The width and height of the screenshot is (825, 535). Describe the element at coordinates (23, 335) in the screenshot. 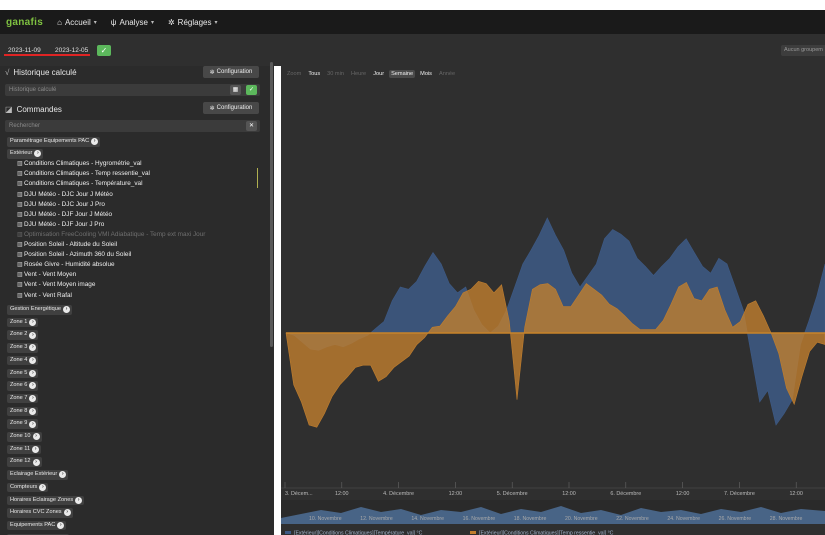

I see `group-zone-2: Zone 2 ›` at that location.